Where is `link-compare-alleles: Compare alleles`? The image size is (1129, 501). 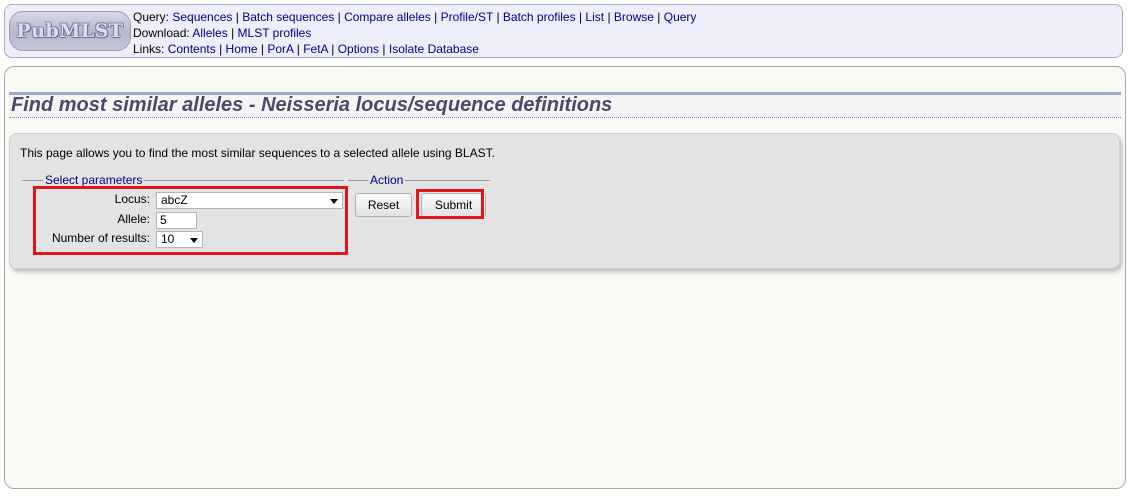 link-compare-alleles: Compare alleles is located at coordinates (387, 17).